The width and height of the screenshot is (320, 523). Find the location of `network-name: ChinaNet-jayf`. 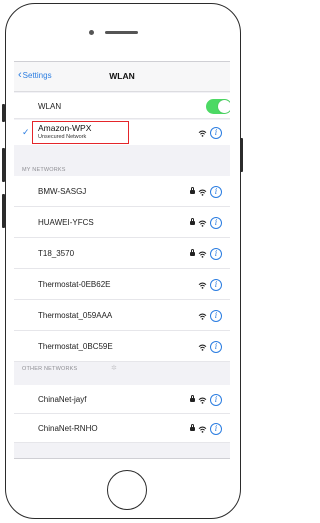

network-name: ChinaNet-jayf is located at coordinates (62, 399).